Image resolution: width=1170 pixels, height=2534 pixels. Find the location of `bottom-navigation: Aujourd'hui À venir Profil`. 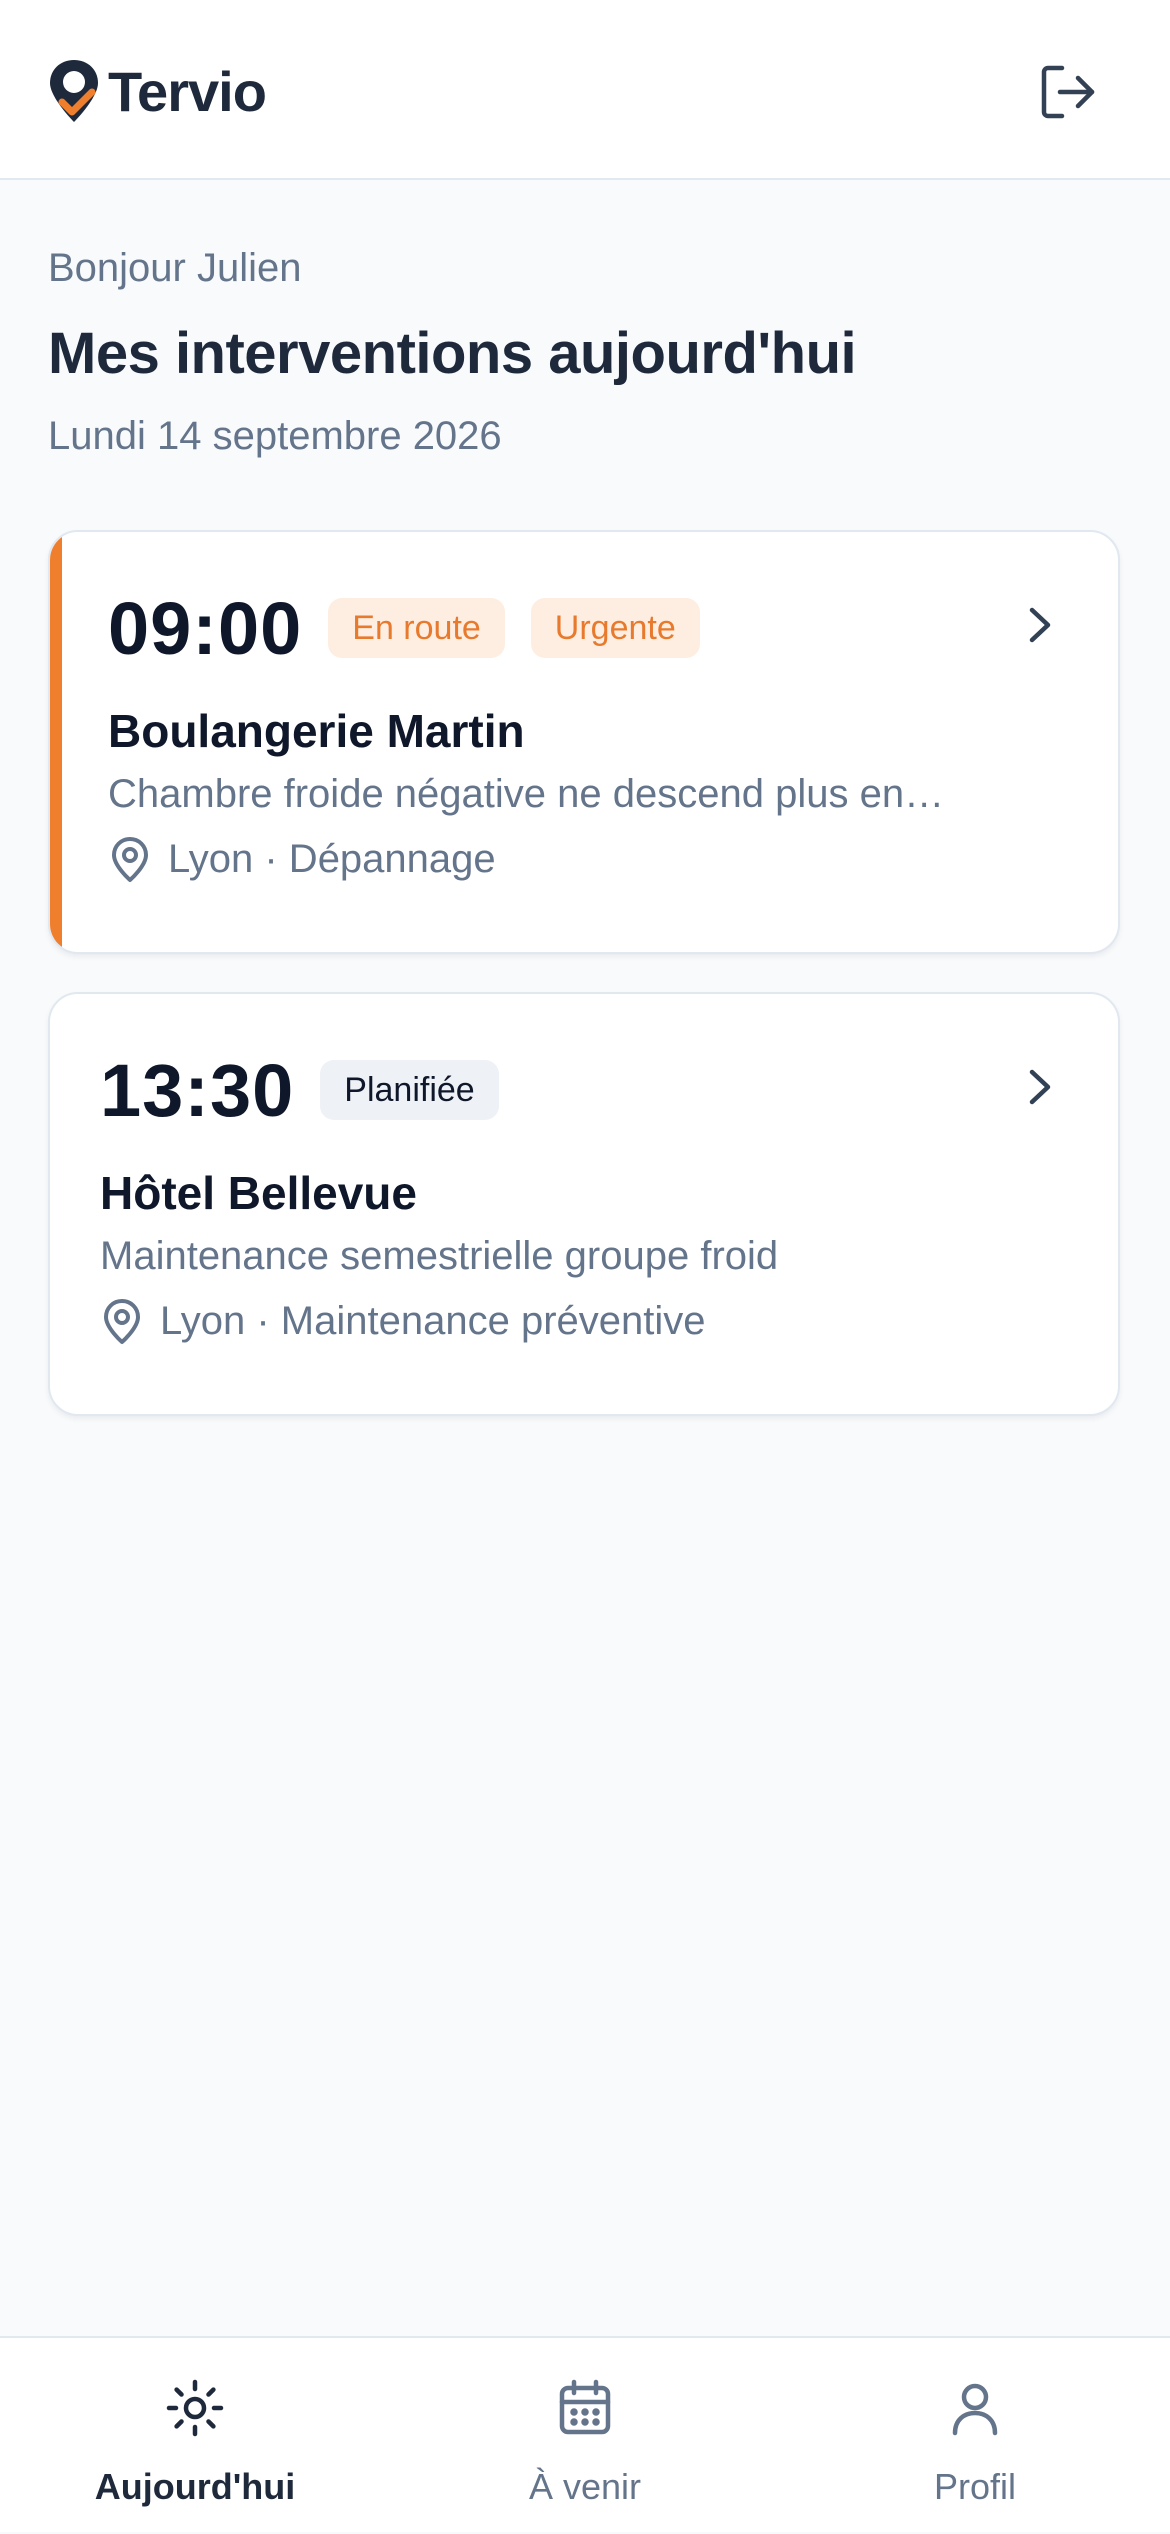

bottom-navigation: Aujourd'hui À venir Profil is located at coordinates (585, 2434).